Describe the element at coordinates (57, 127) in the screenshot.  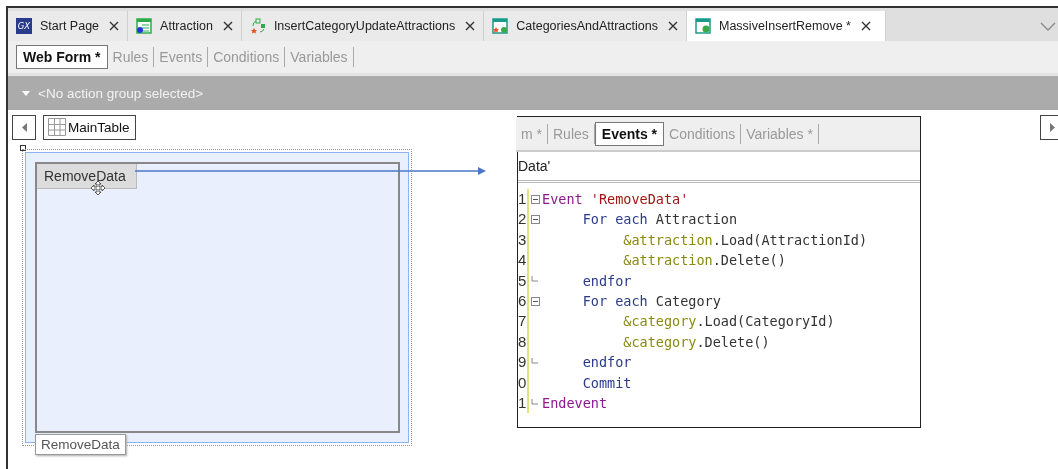
I see `grid-icon` at that location.